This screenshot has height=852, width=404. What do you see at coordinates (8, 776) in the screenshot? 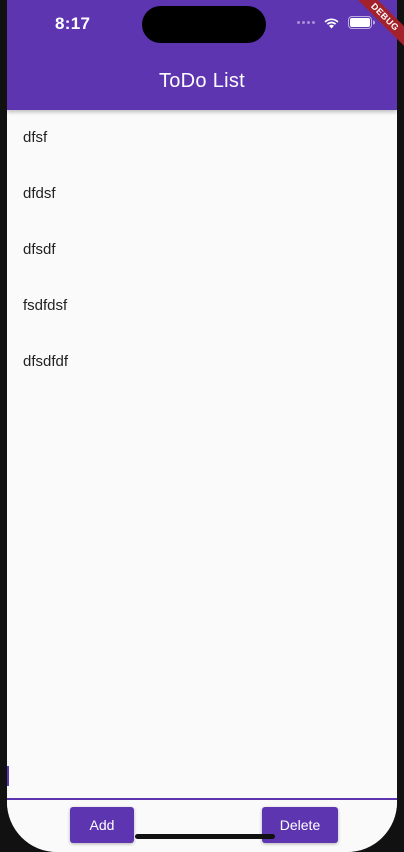
I see `scroll-marker` at bounding box center [8, 776].